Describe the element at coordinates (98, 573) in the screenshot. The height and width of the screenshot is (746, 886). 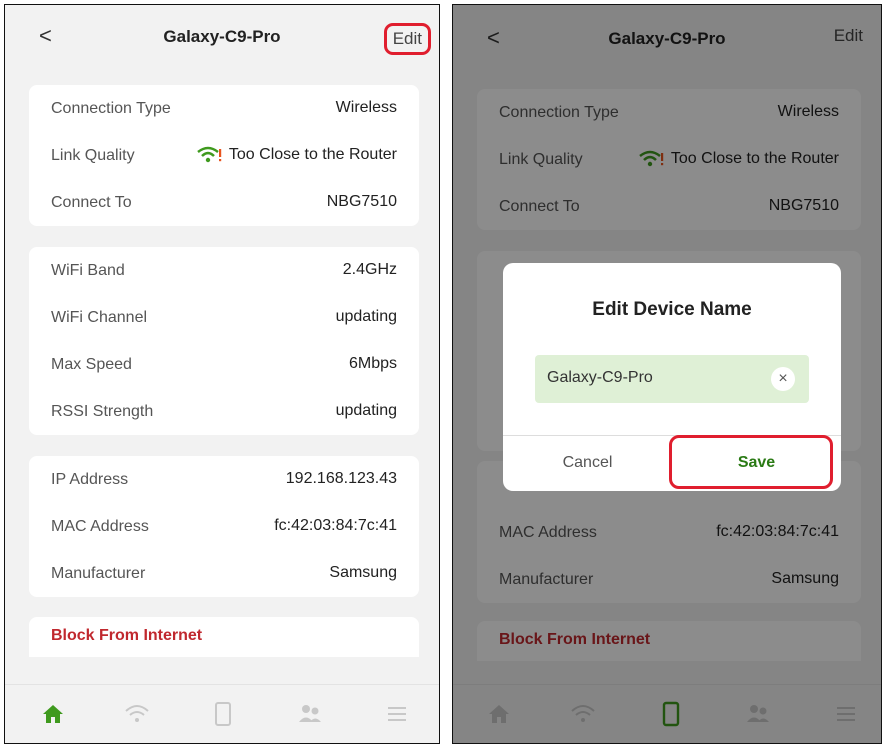
I see `row-label: Manufacturer` at that location.